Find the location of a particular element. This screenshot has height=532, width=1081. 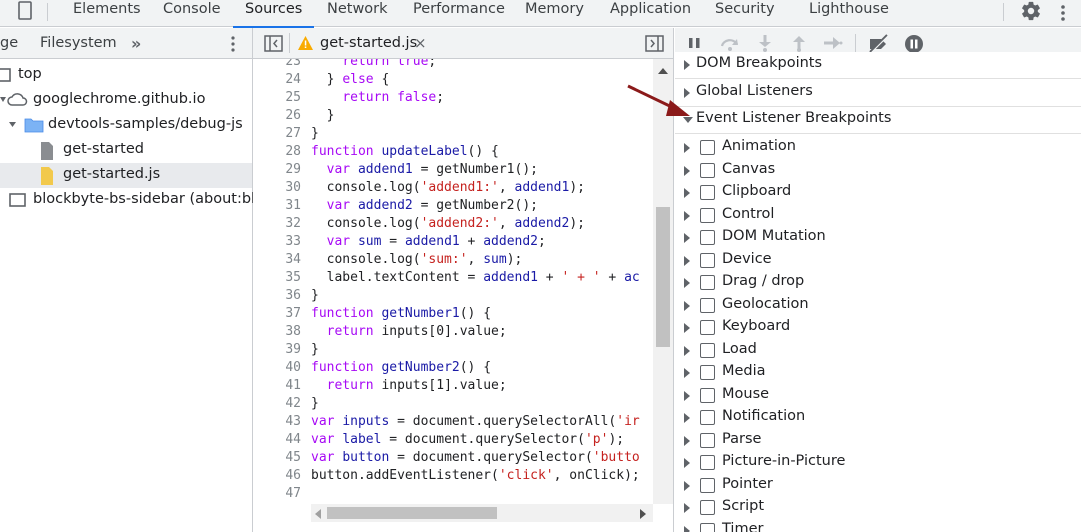

line-number: 43 is located at coordinates (277, 421).